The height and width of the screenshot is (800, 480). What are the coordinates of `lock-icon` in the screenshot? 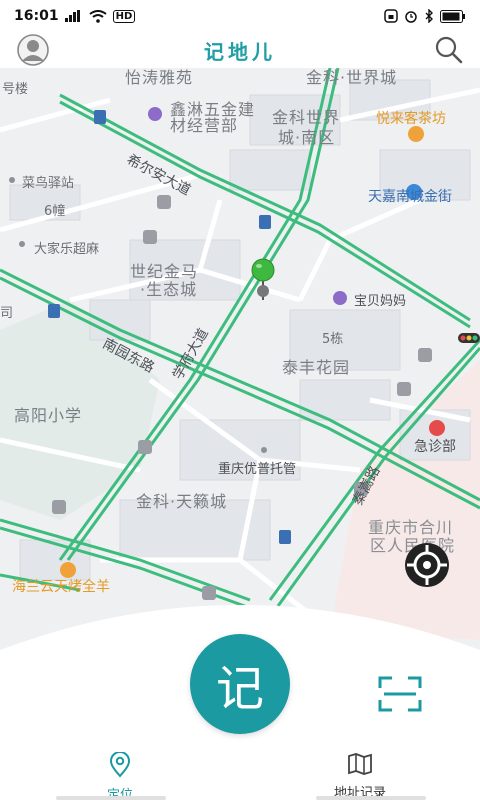 It's located at (391, 16).